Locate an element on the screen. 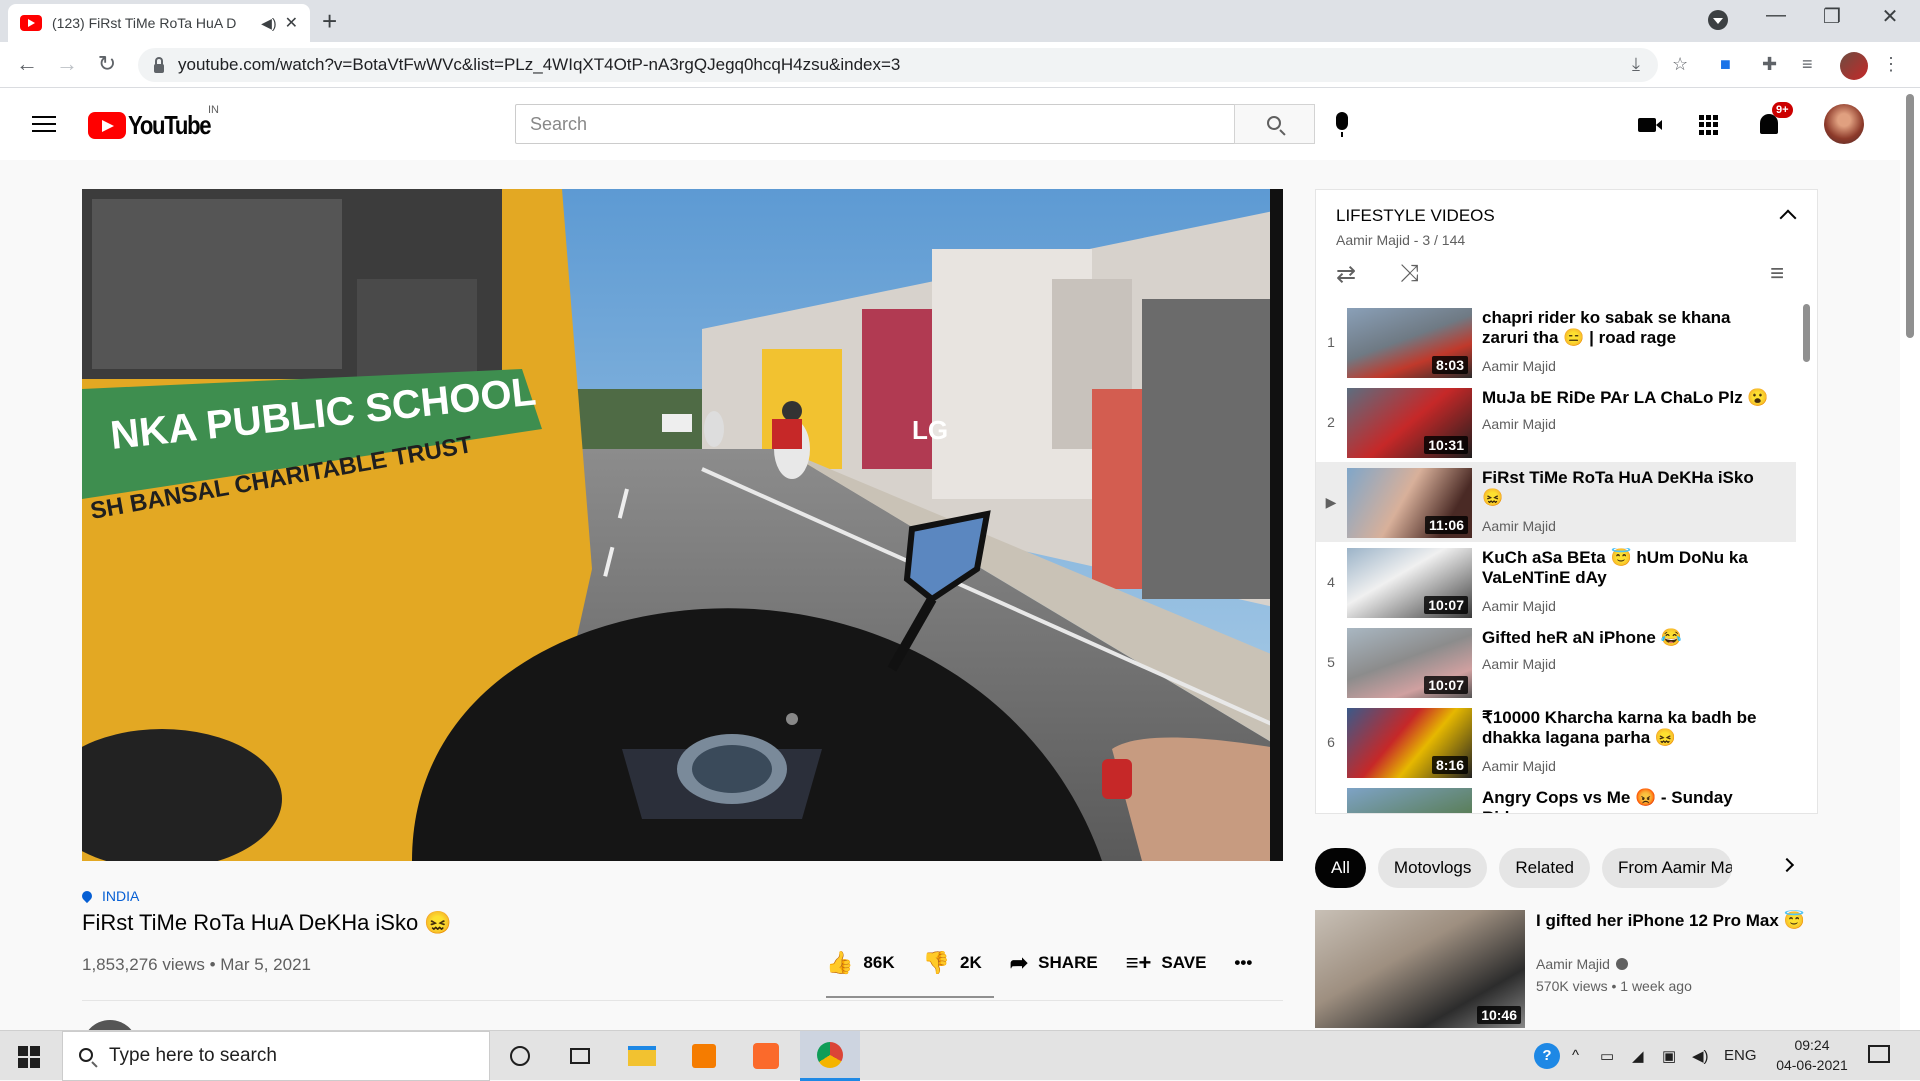  recommended-thumbnail: 10:46 is located at coordinates (1420, 969).